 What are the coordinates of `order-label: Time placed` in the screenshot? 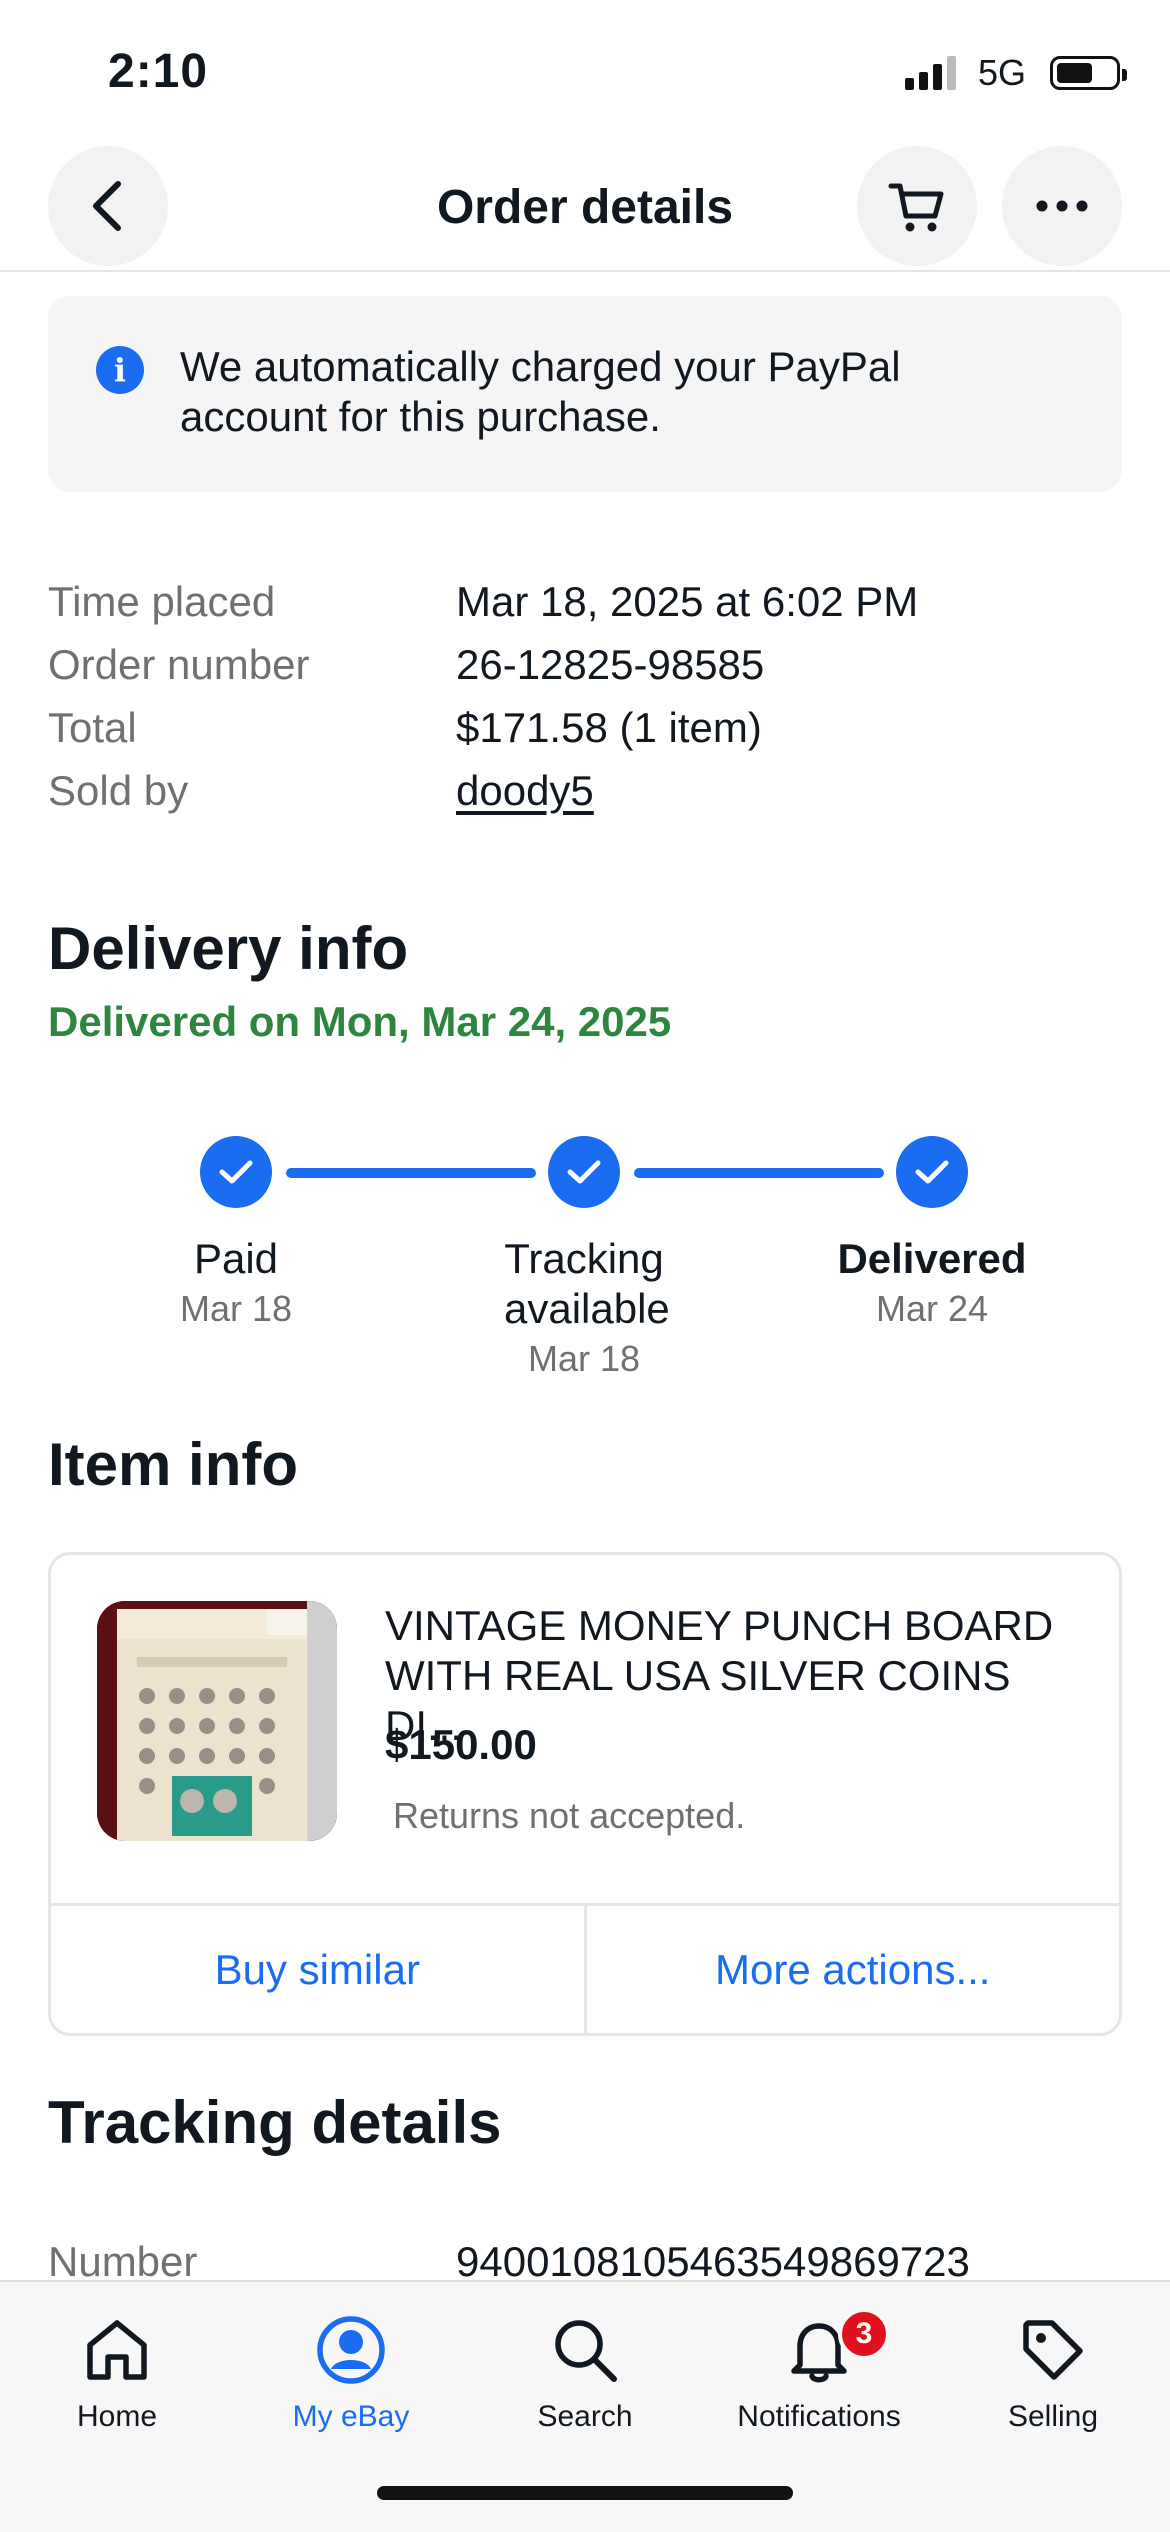 It's located at (162, 601).